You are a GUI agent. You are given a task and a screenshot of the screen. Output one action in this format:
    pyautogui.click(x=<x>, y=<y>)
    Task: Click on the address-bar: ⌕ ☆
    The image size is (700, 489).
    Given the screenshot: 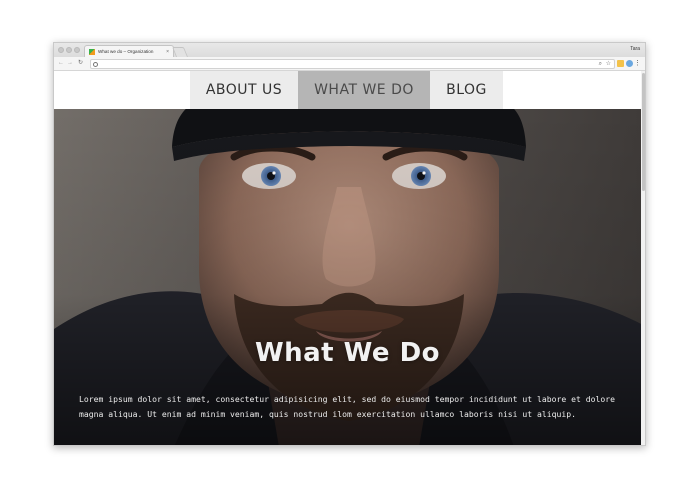 What is the action you would take?
    pyautogui.click(x=352, y=64)
    